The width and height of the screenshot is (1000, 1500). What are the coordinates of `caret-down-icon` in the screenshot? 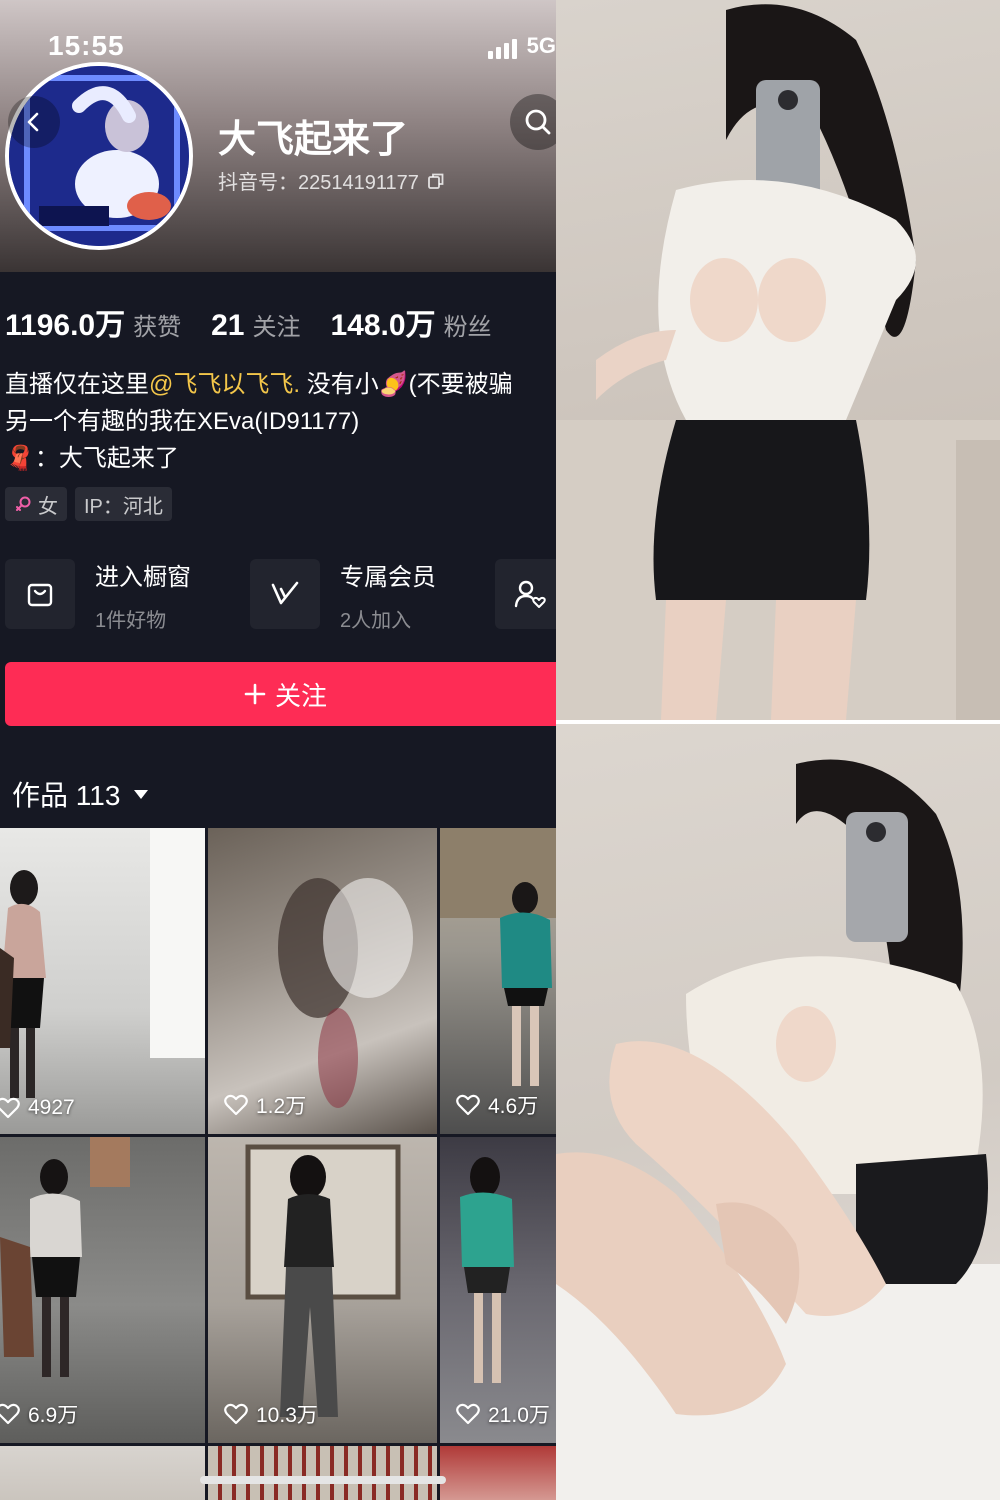 It's located at (141, 794).